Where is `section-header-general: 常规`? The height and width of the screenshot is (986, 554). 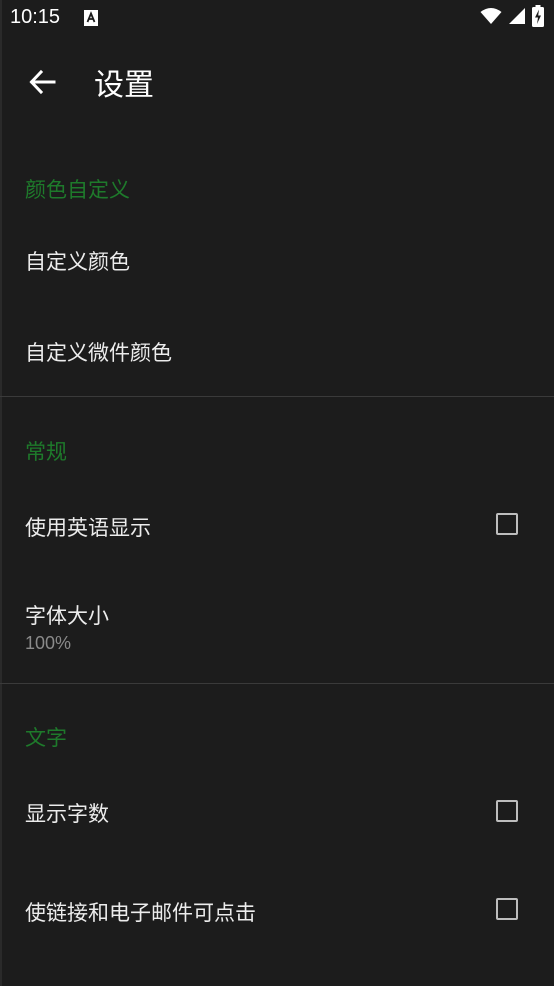
section-header-general: 常规 is located at coordinates (46, 452).